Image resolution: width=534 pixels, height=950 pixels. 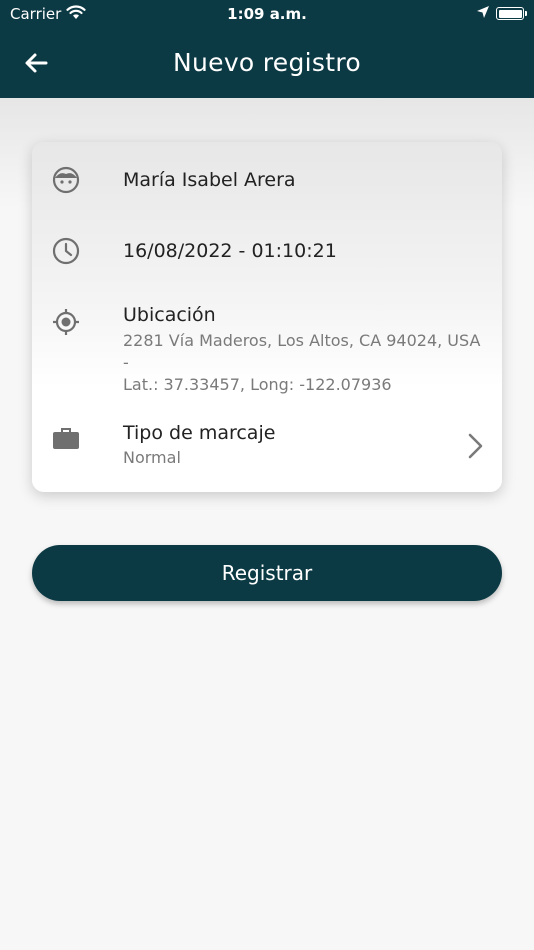 I want to click on user-name: María Isabel Arera, so click(x=209, y=180).